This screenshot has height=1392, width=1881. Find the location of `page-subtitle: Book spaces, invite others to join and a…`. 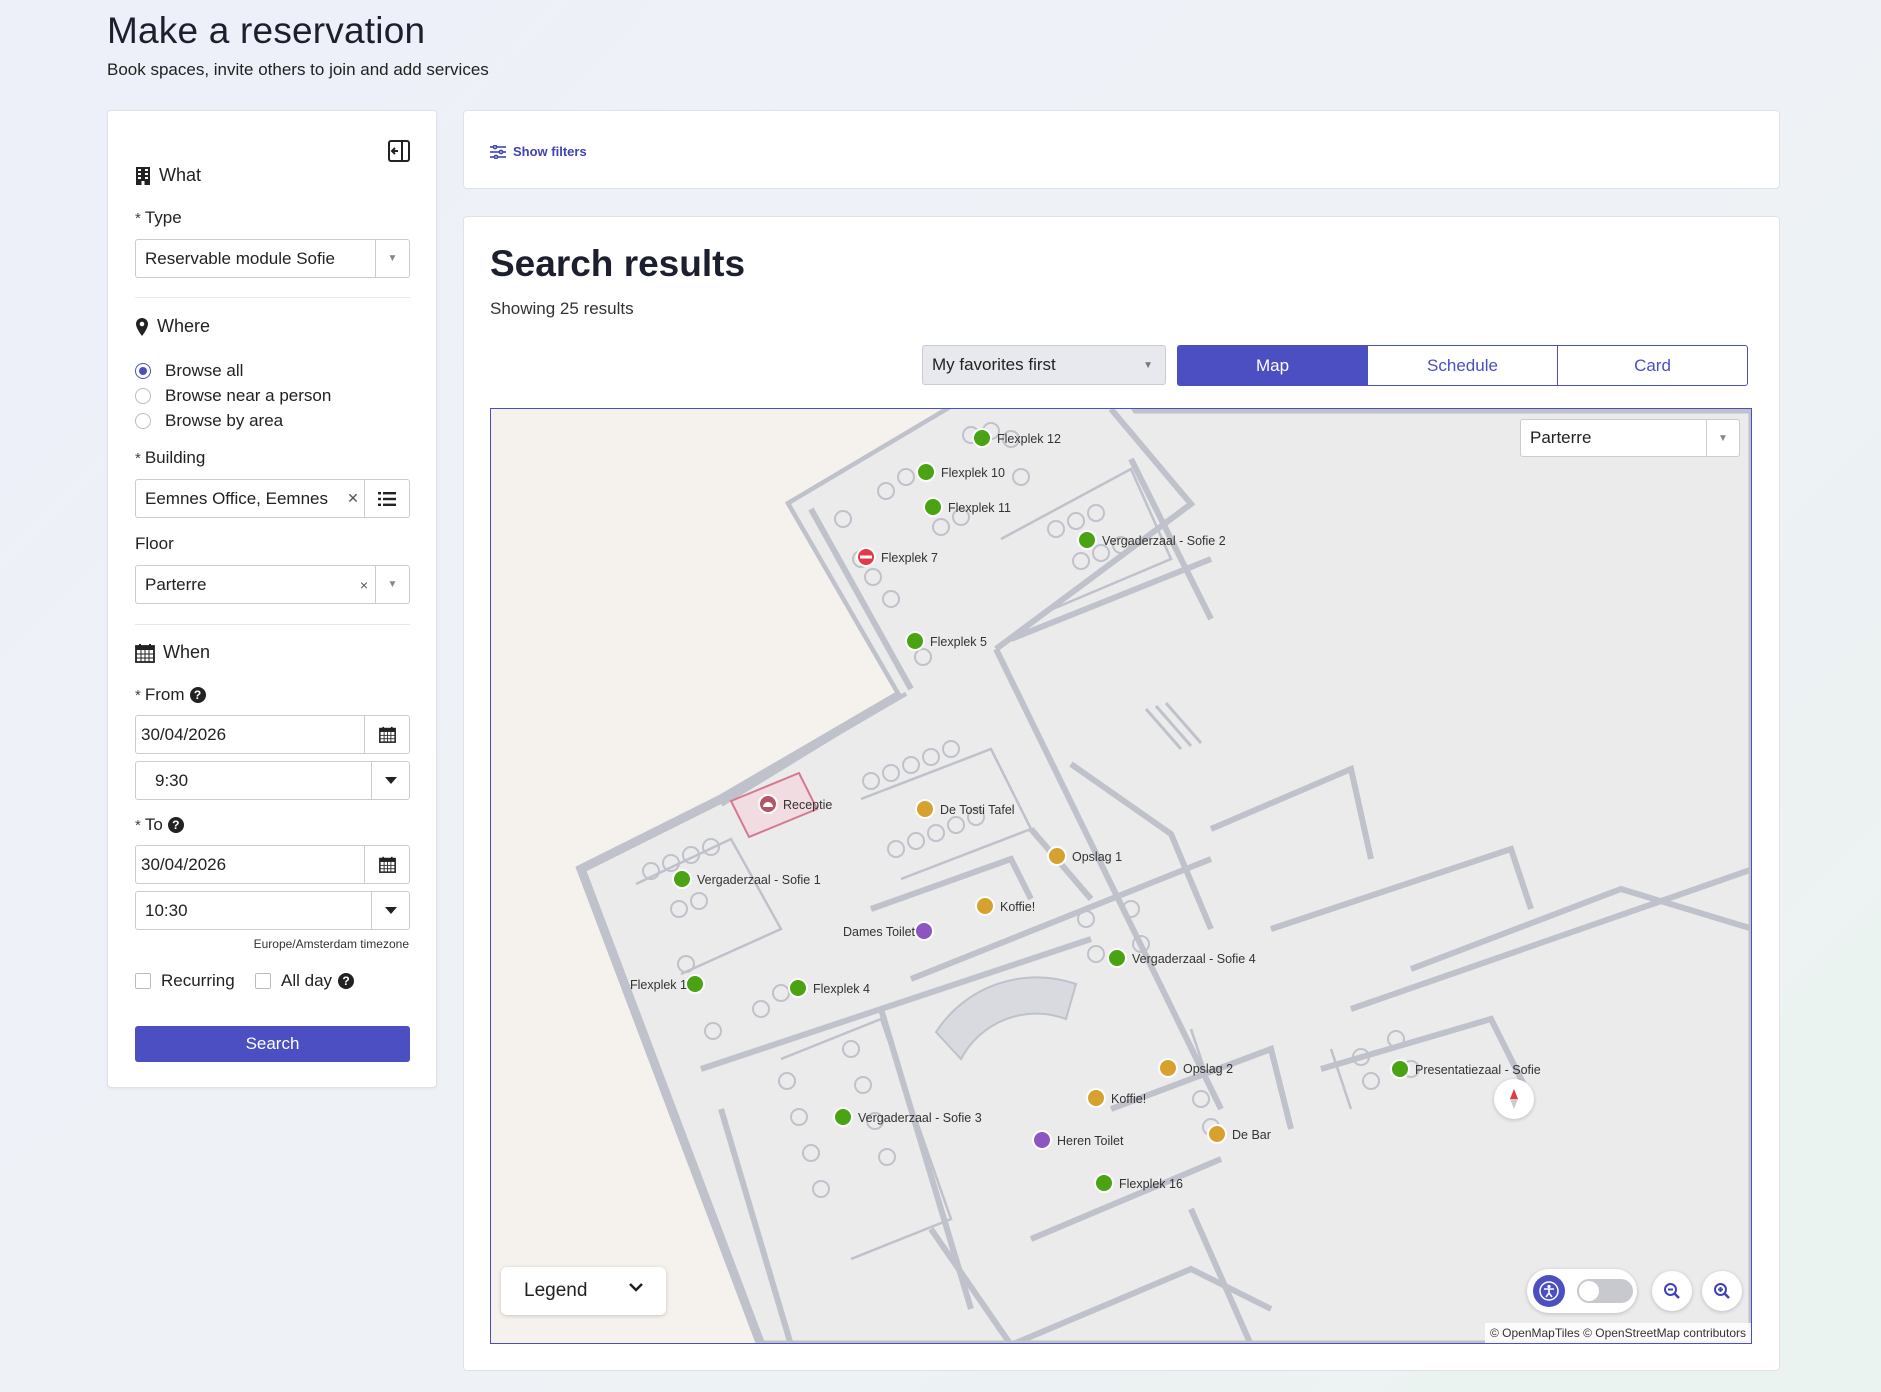

page-subtitle: Book spaces, invite others to join and a… is located at coordinates (298, 69).